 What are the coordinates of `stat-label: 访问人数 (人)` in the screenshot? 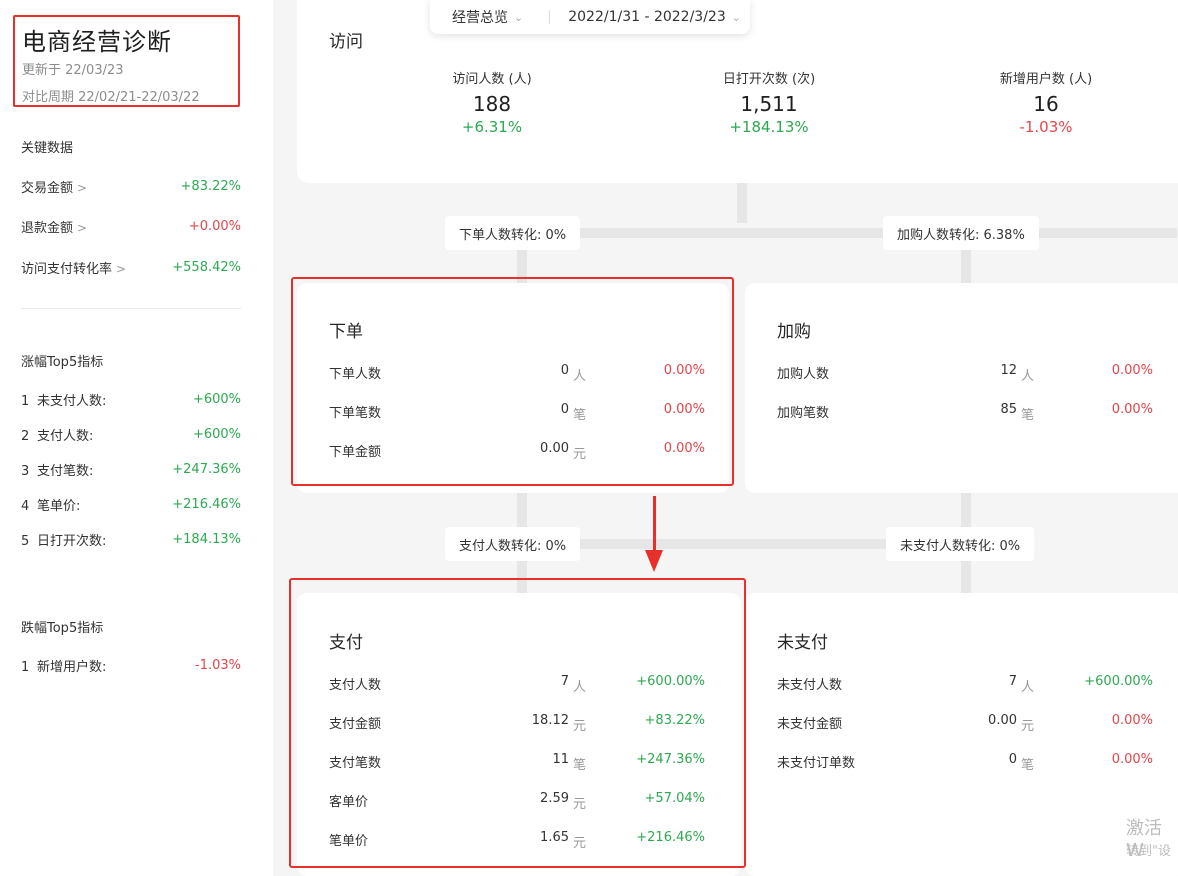 It's located at (492, 79).